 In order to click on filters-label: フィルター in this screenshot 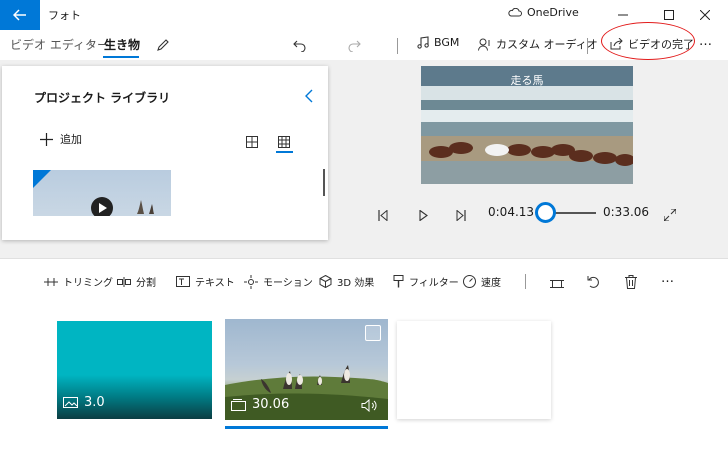, I will do `click(434, 283)`.